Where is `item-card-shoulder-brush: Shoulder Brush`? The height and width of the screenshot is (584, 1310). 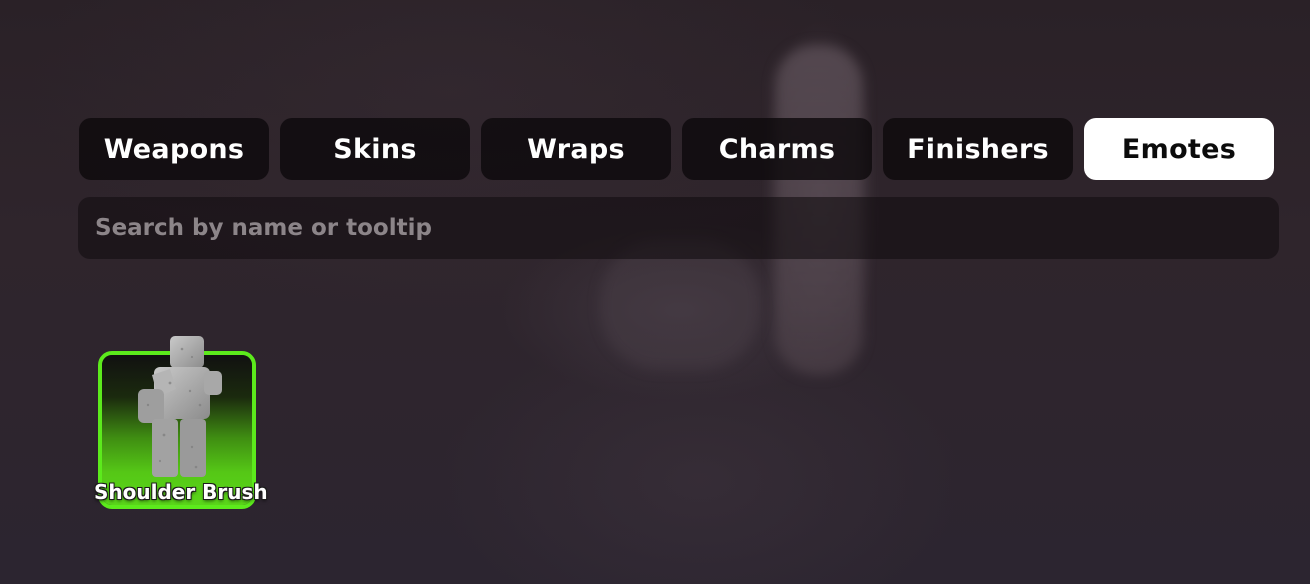
item-card-shoulder-brush: Shoulder Brush is located at coordinates (181, 422).